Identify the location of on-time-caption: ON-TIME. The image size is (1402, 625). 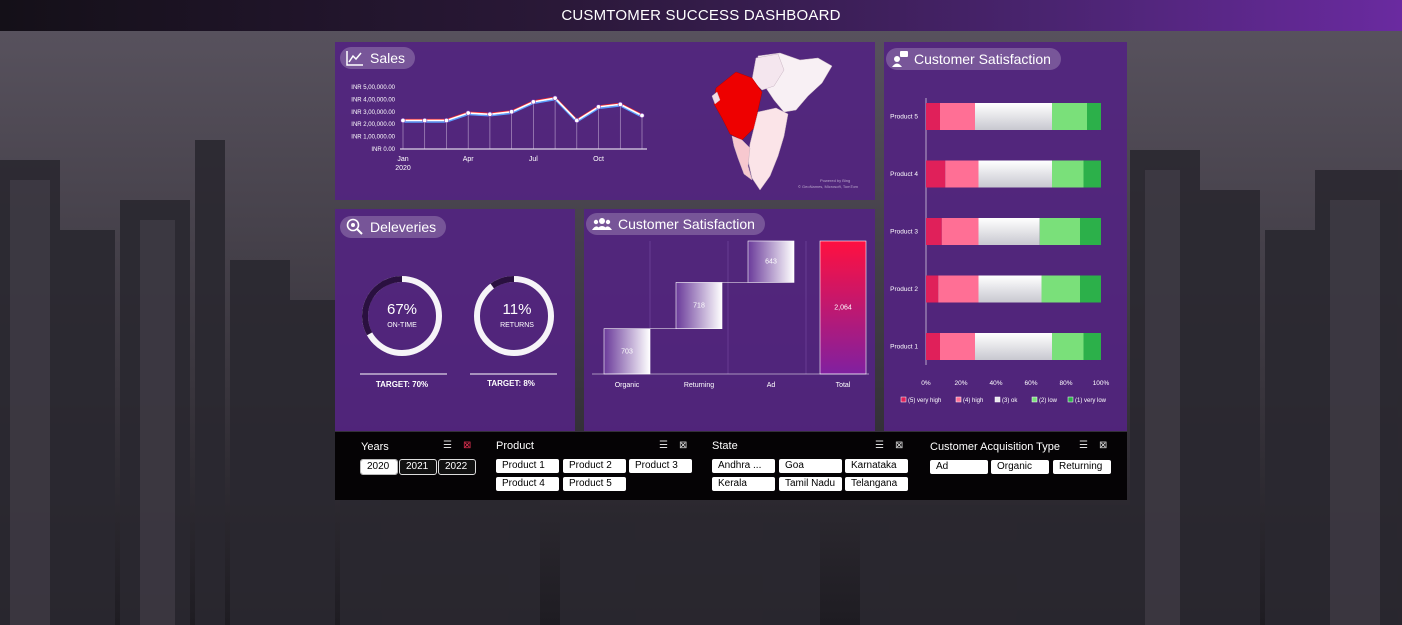
(402, 325).